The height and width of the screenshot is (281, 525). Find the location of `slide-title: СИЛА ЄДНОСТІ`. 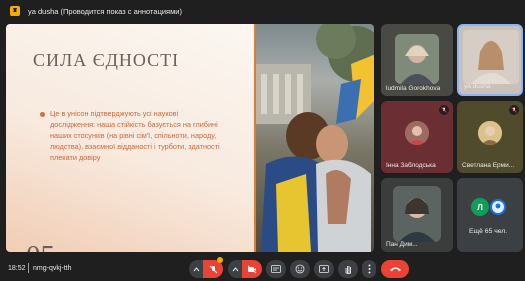

slide-title: СИЛА ЄДНОСТІ is located at coordinates (106, 60).